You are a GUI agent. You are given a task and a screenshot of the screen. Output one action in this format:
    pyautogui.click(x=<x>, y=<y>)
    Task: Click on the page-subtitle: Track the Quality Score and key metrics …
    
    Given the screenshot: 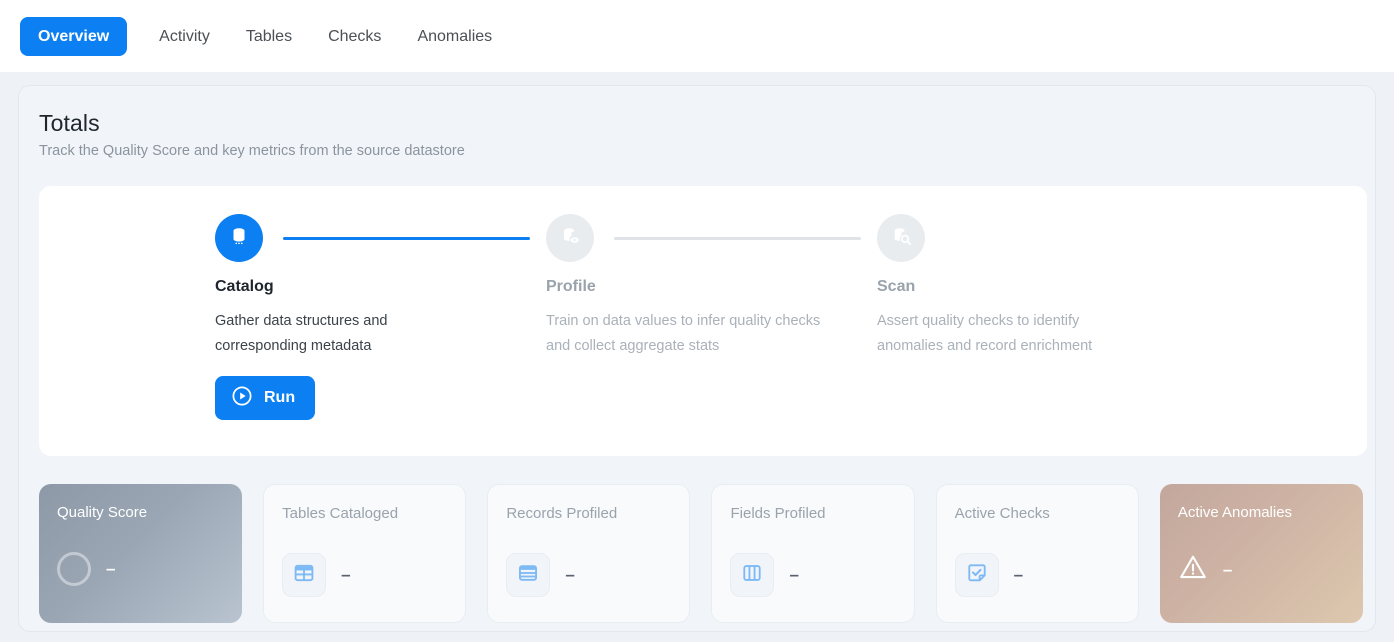 What is the action you would take?
    pyautogui.click(x=252, y=151)
    